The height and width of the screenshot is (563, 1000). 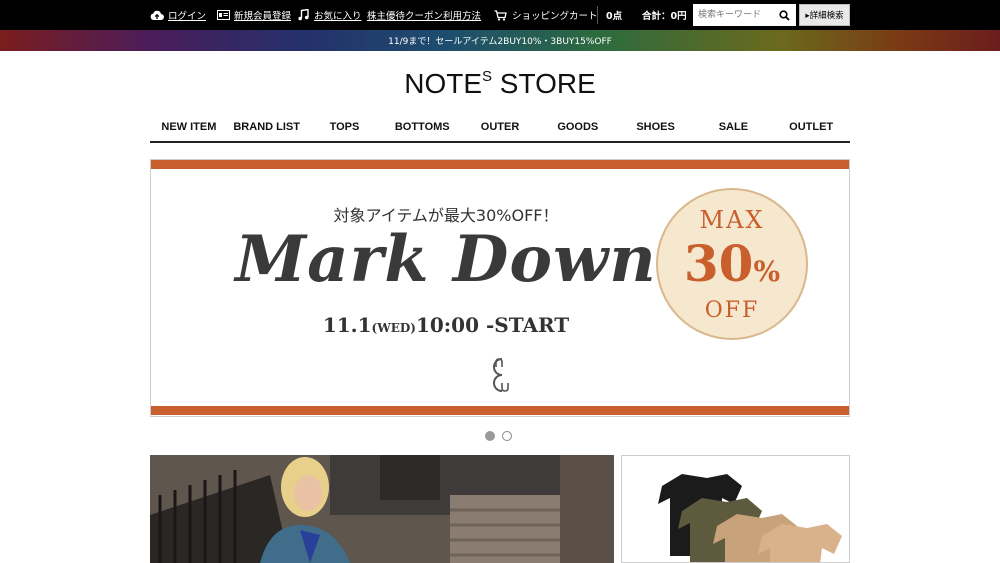 I want to click on product-photo, so click(x=735, y=509).